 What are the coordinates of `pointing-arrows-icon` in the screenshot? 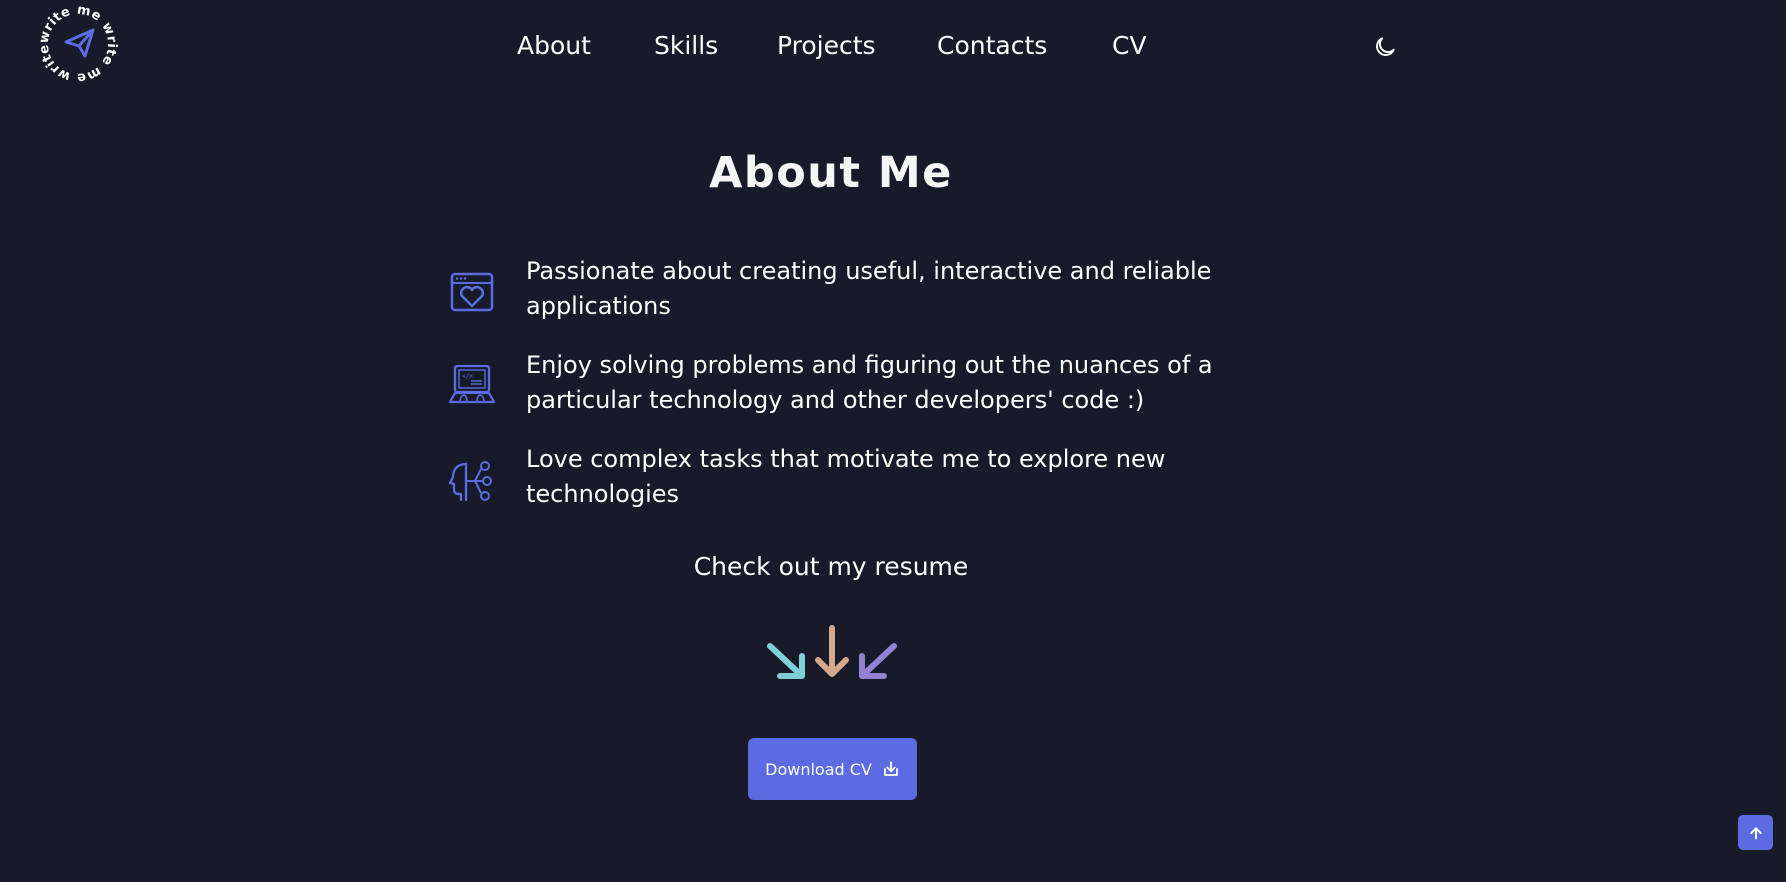 It's located at (832, 652).